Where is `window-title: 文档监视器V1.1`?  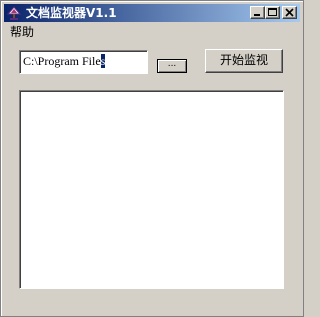 window-title: 文档监视器V1.1 is located at coordinates (71, 13).